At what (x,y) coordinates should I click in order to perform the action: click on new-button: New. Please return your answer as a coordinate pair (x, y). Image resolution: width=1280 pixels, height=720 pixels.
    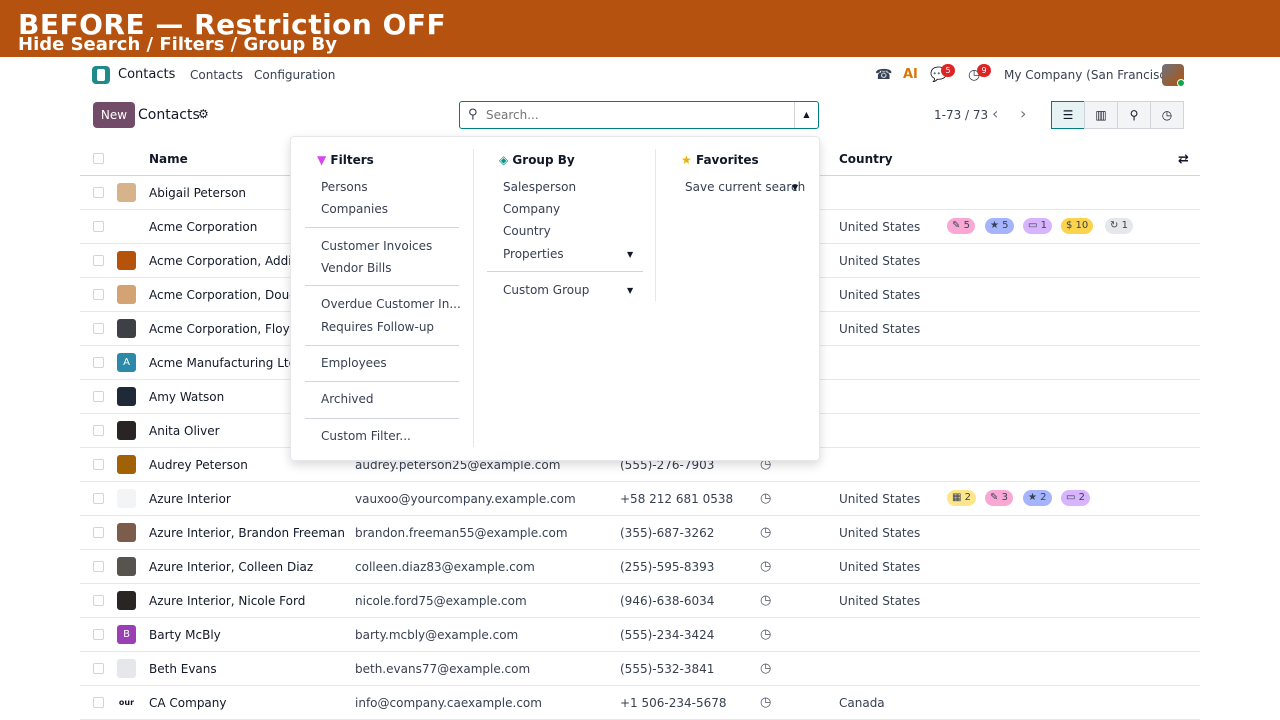
    Looking at the image, I should click on (114, 115).